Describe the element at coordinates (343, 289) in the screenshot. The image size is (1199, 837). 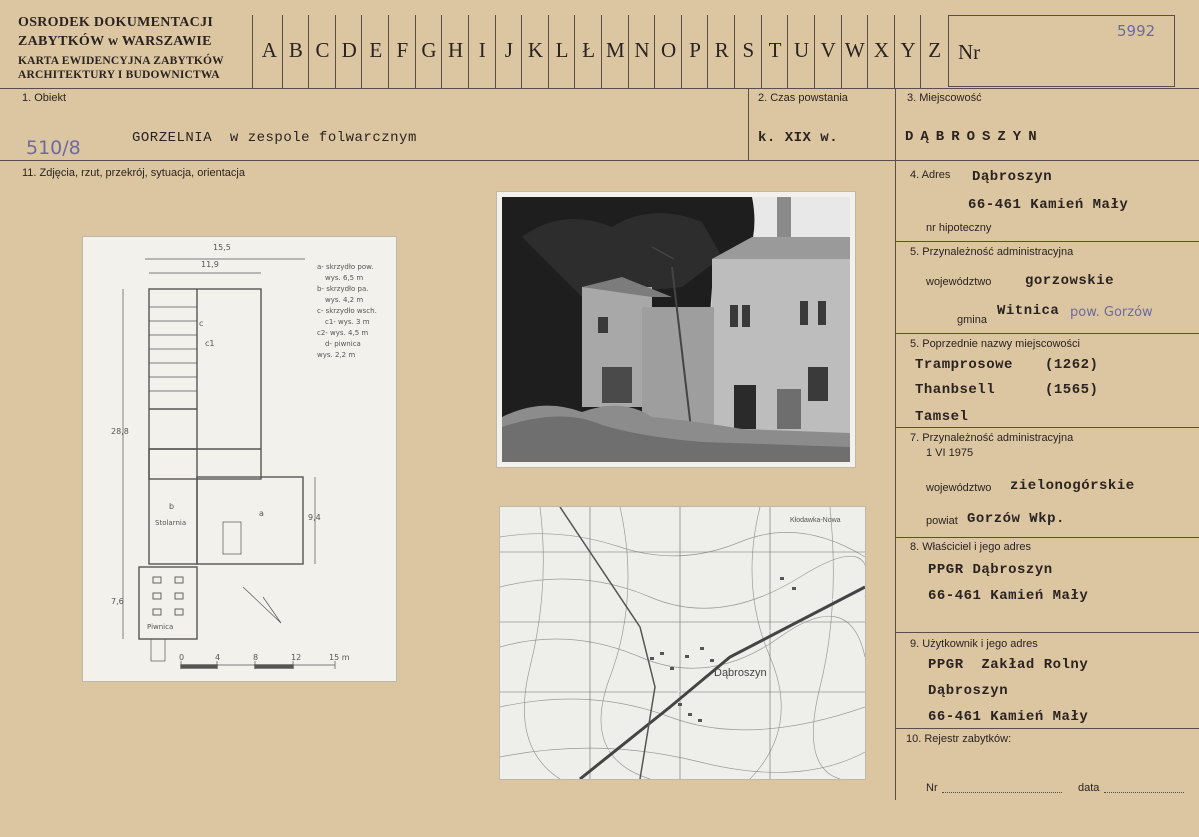
I see `plan-legend-line: b- skrzydło pa.` at that location.